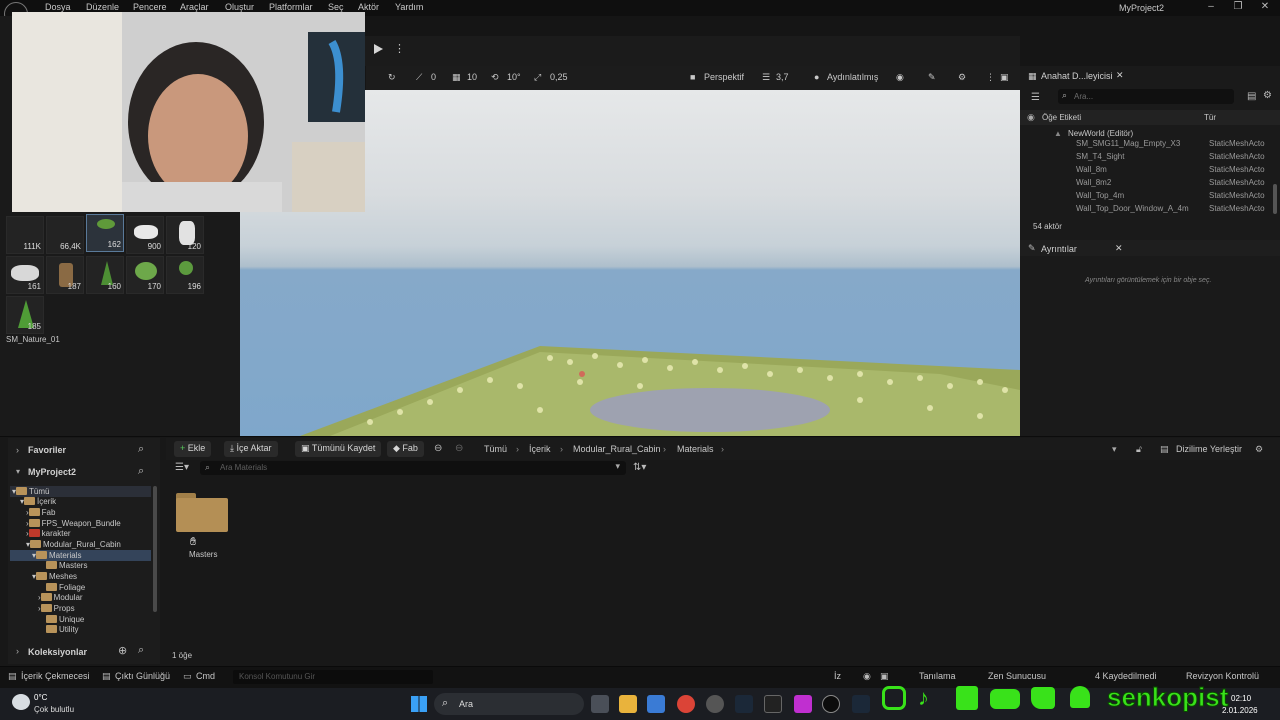 This screenshot has width=1280, height=720. What do you see at coordinates (932, 77) in the screenshot?
I see `realtime-icon: ✎` at bounding box center [932, 77].